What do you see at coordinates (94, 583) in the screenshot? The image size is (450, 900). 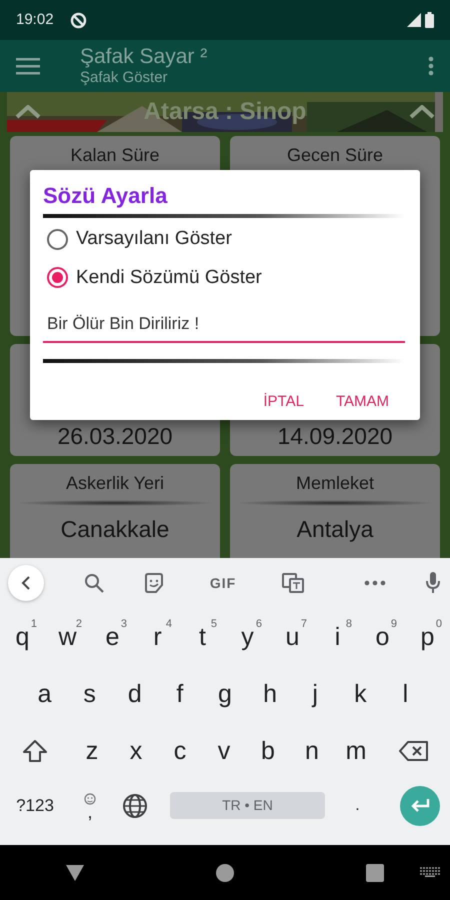 I see `search-icon` at bounding box center [94, 583].